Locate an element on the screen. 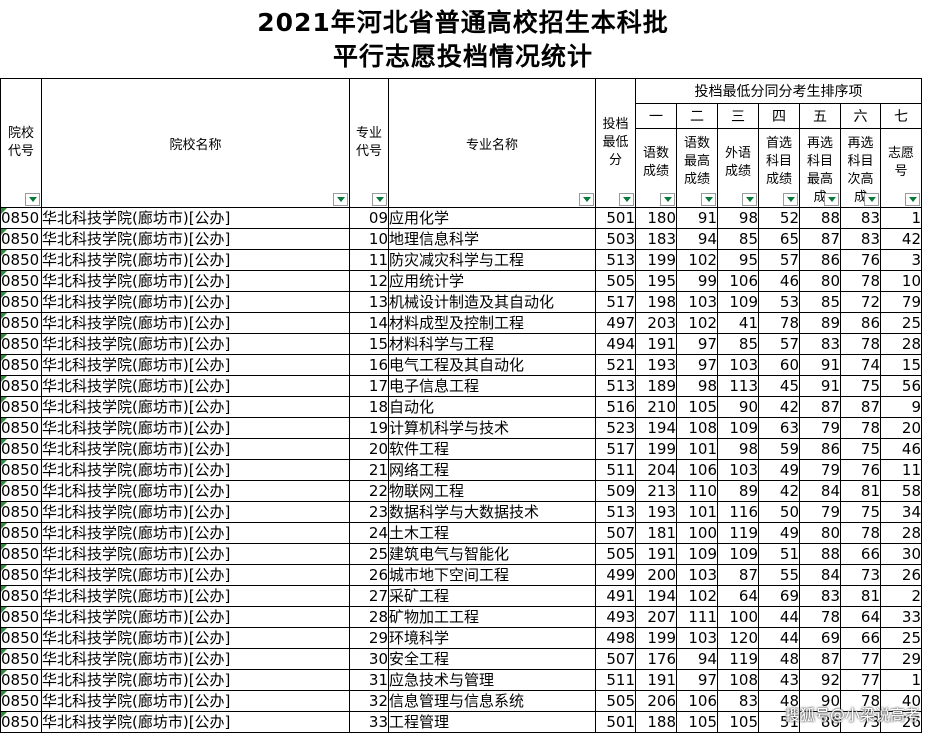 Image resolution: width=926 pixels, height=733 pixels. rank7-cell: 10 is located at coordinates (901, 281).